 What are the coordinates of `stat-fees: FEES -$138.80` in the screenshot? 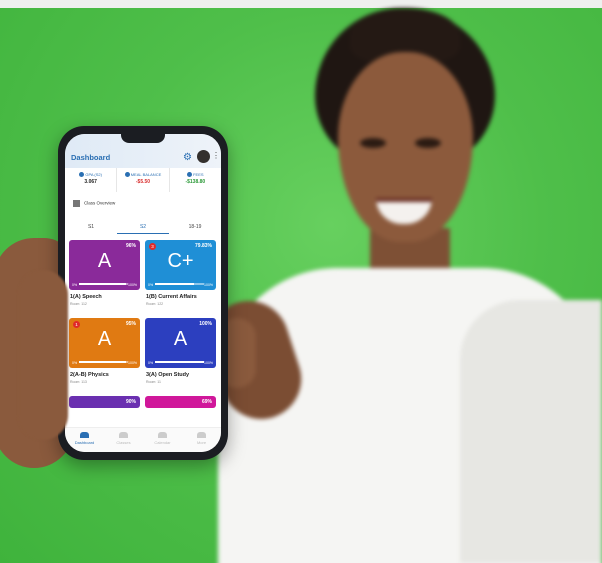 It's located at (195, 180).